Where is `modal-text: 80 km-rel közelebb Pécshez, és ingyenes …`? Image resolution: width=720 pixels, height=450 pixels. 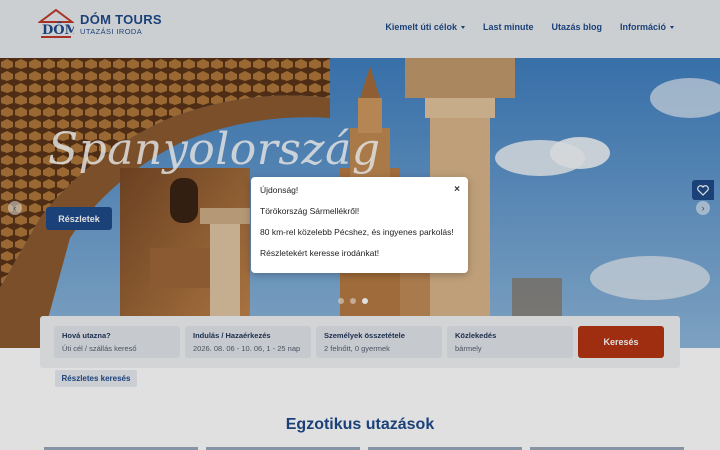
modal-text: 80 km-rel közelebb Pécshez, és ingyenes … is located at coordinates (357, 232).